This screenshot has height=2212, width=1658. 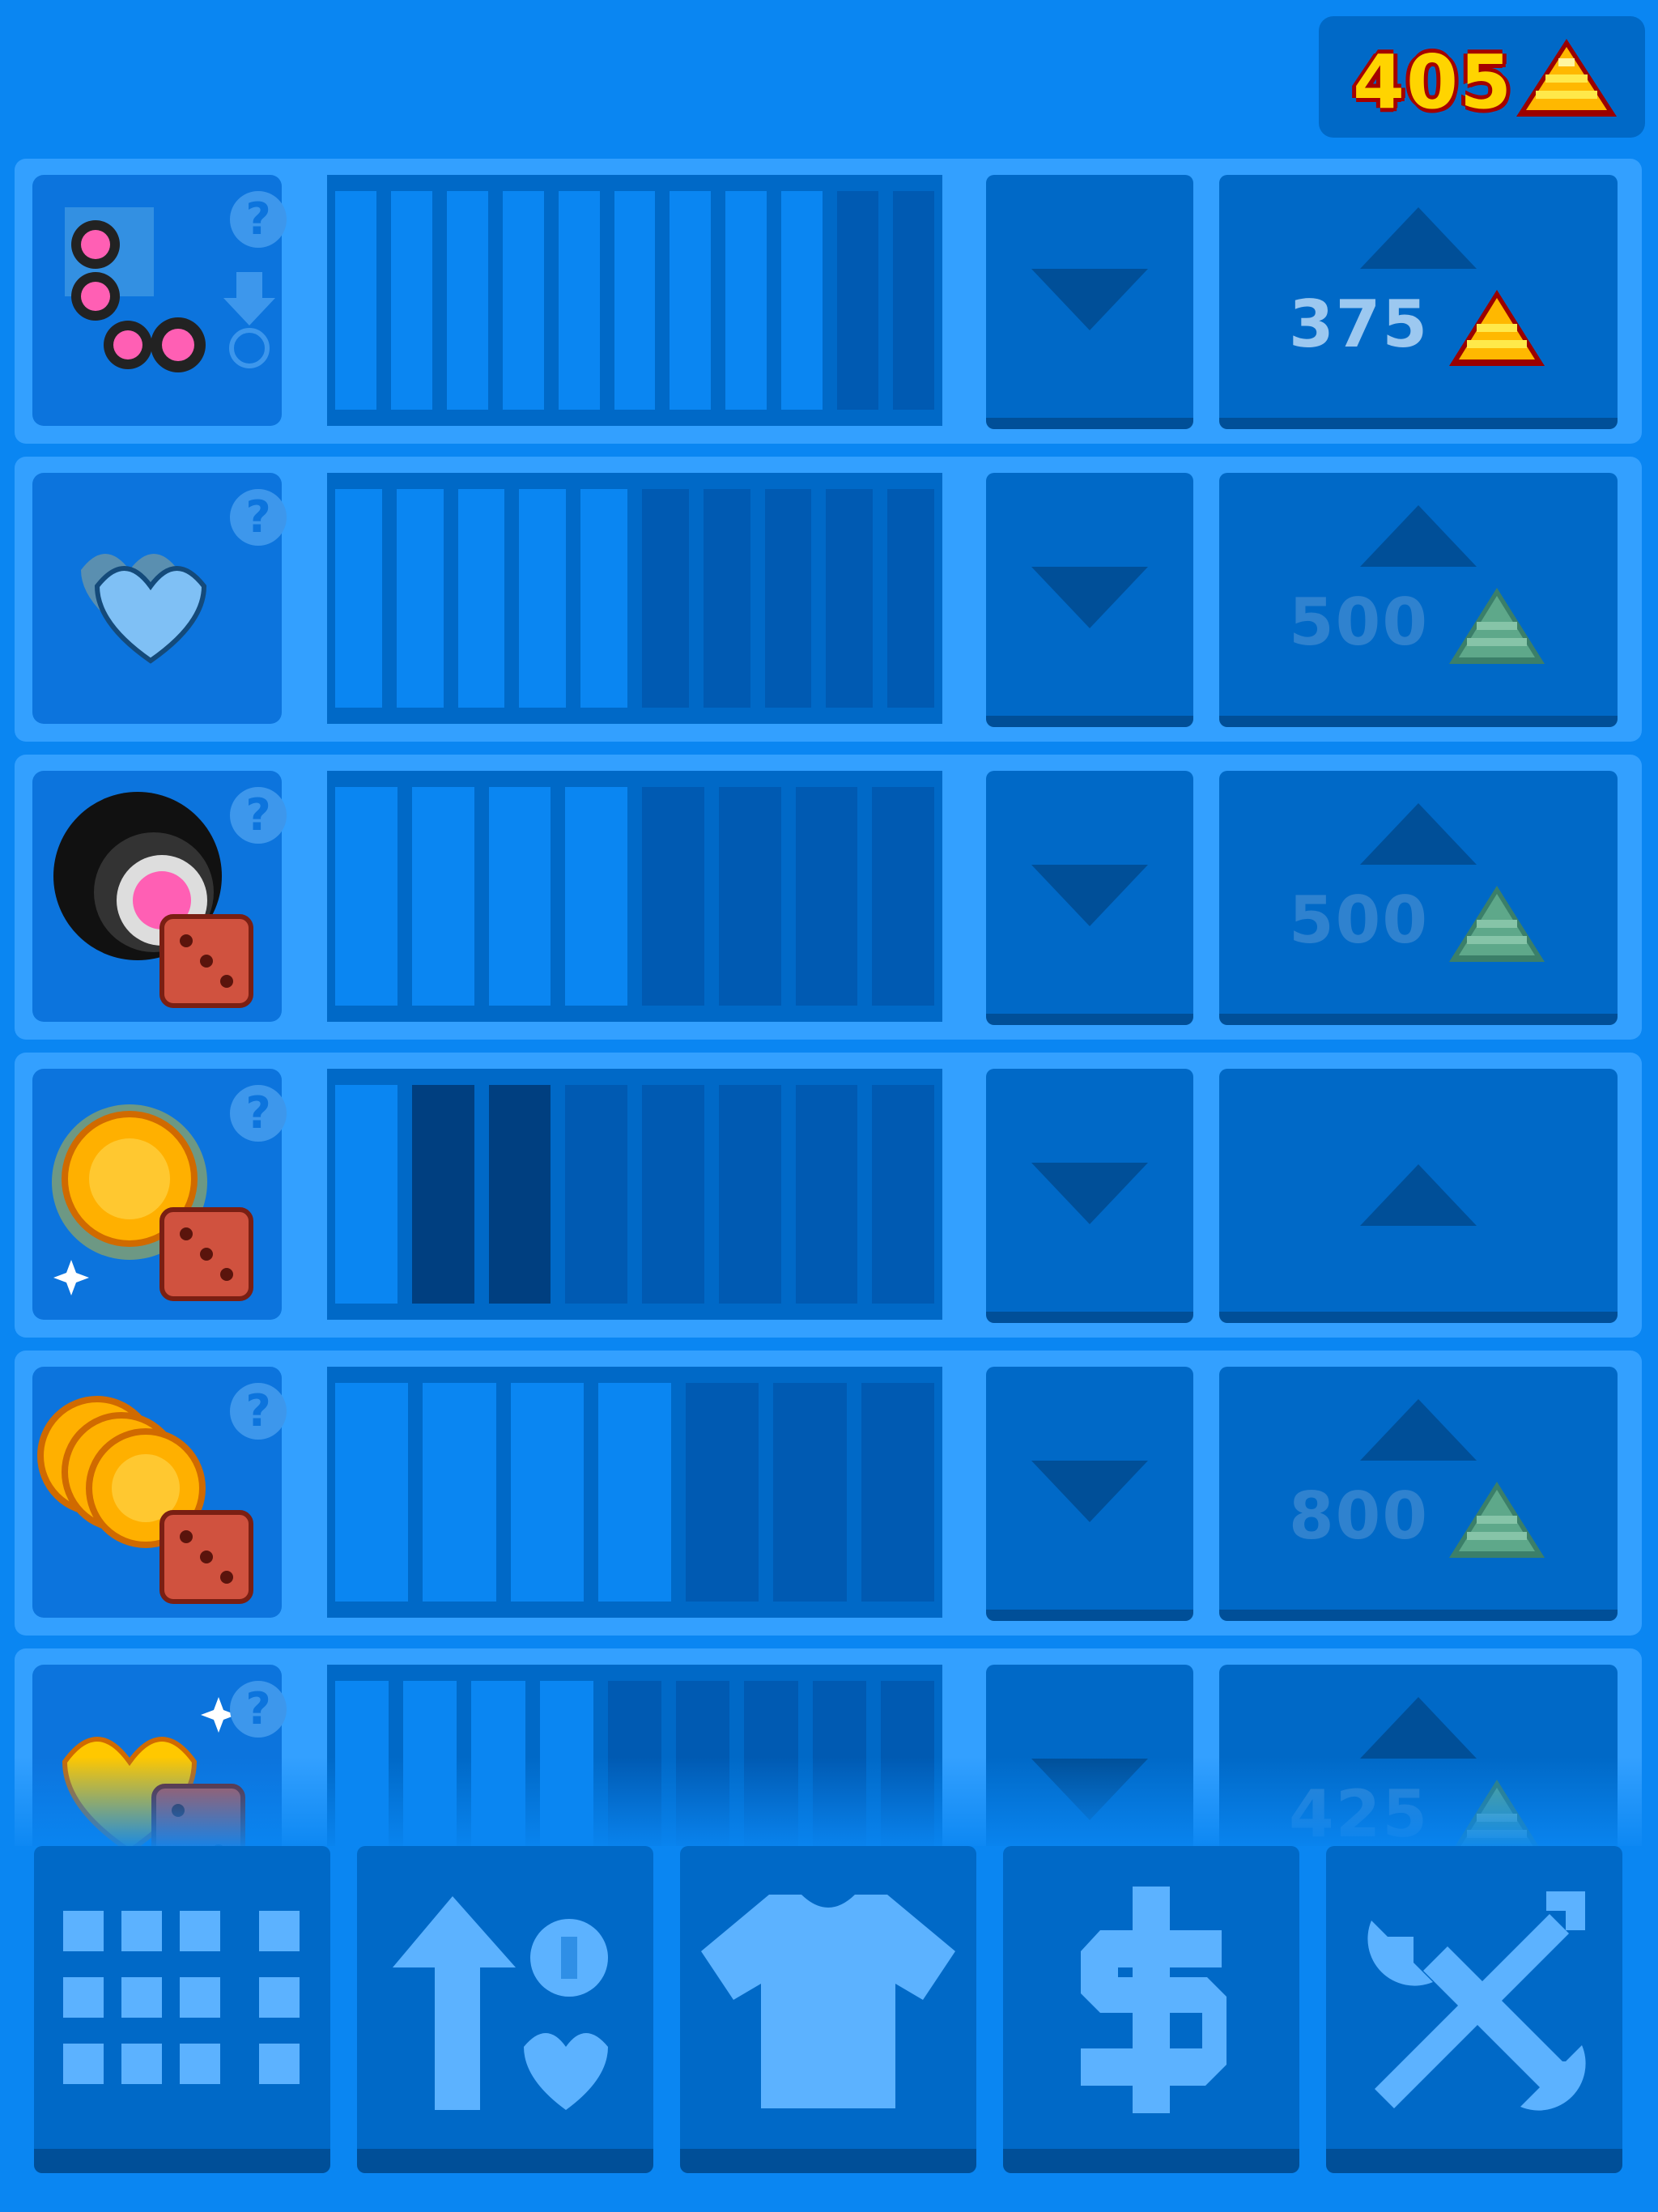 What do you see at coordinates (1359, 1814) in the screenshot?
I see `upgrade-price: 425` at bounding box center [1359, 1814].